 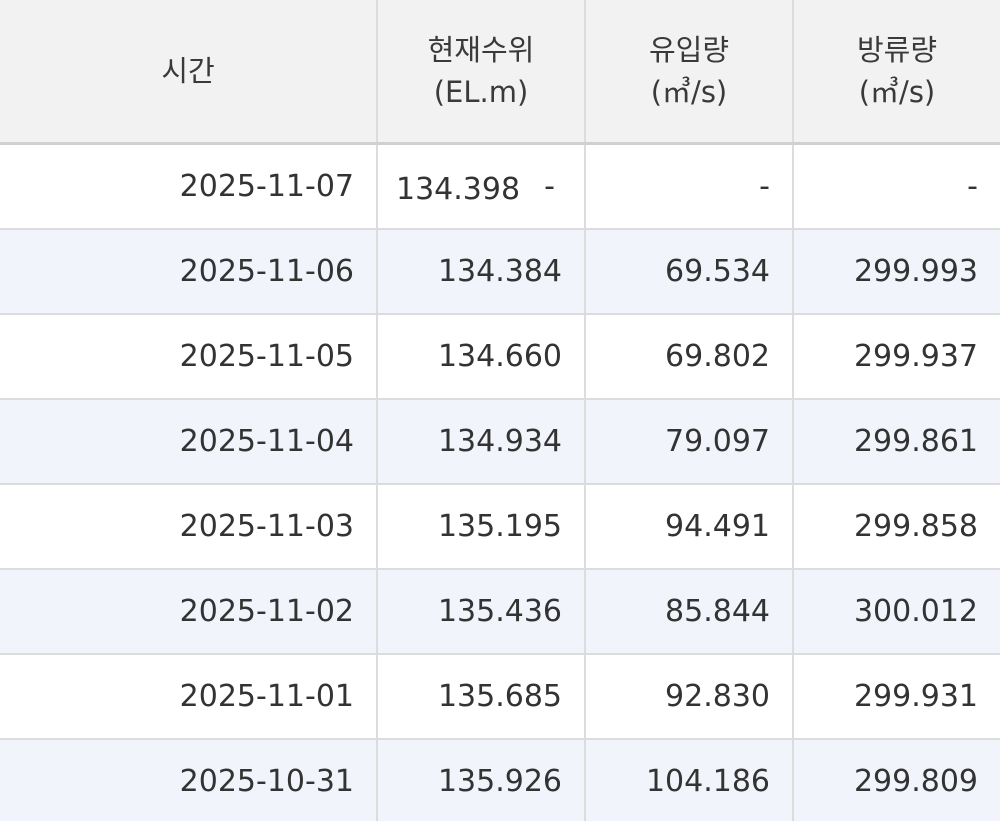 I want to click on cell-outflow: -, so click(x=896, y=186).